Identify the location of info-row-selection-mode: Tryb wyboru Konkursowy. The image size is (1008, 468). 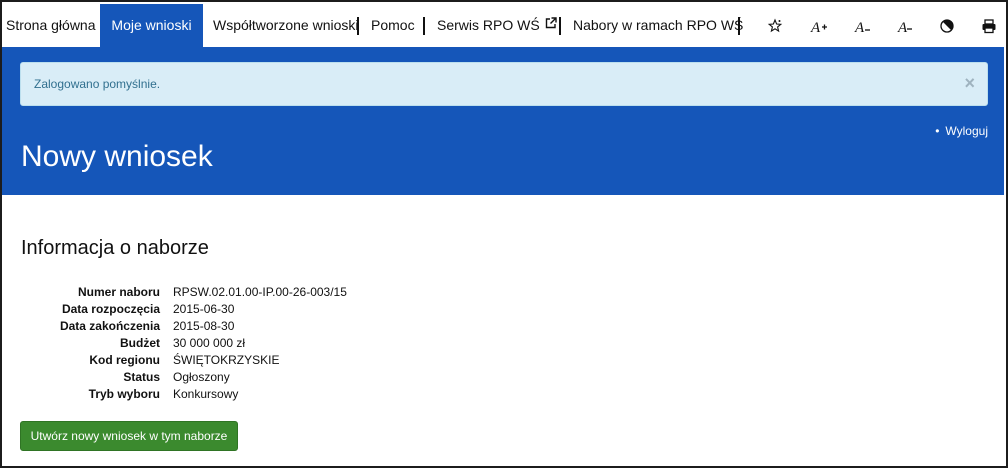
(220, 395).